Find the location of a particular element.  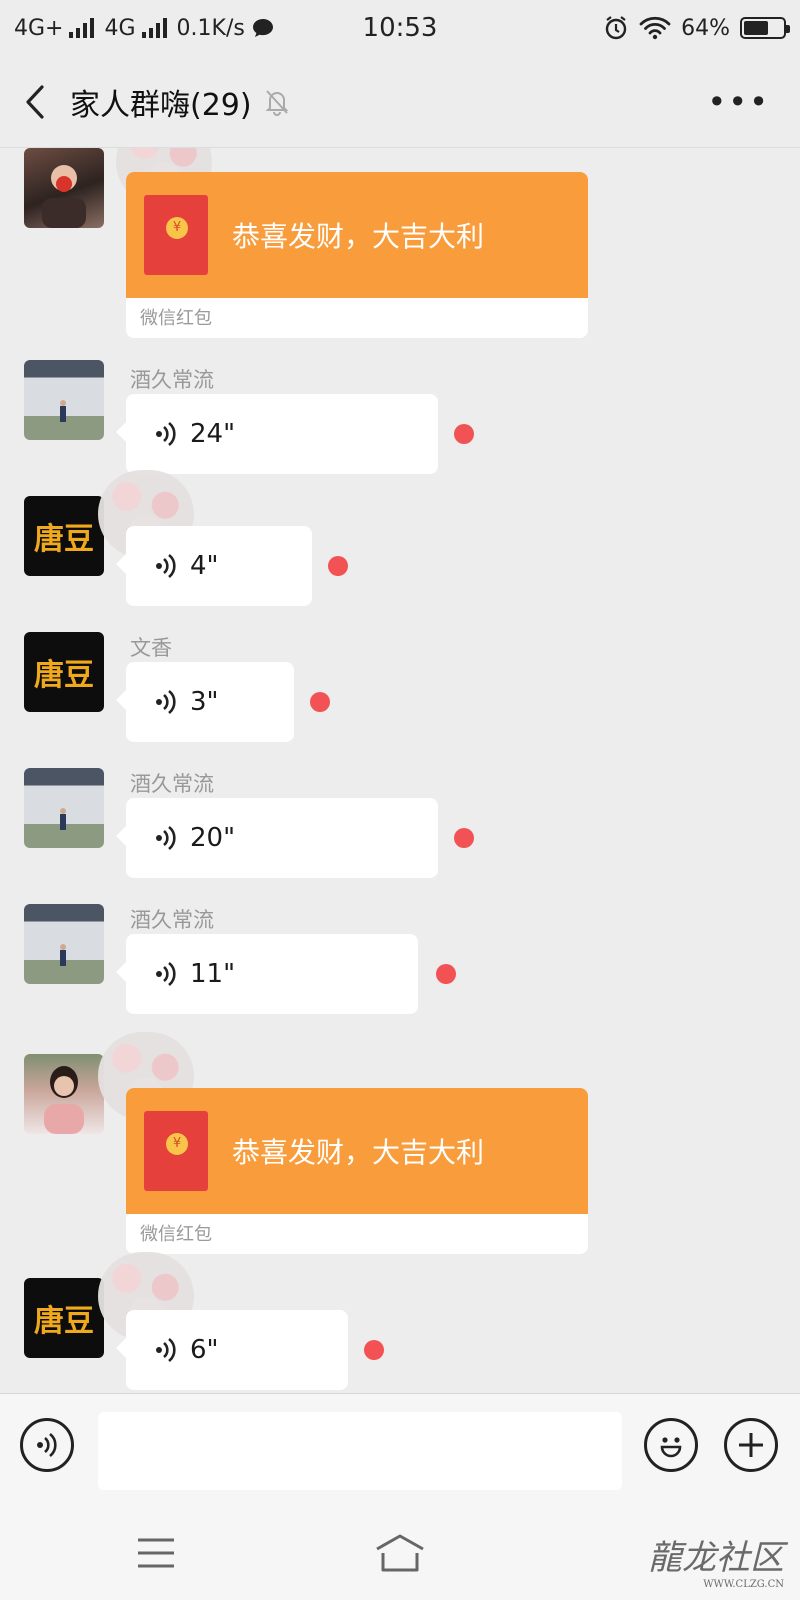

emoji-button is located at coordinates (671, 1445).